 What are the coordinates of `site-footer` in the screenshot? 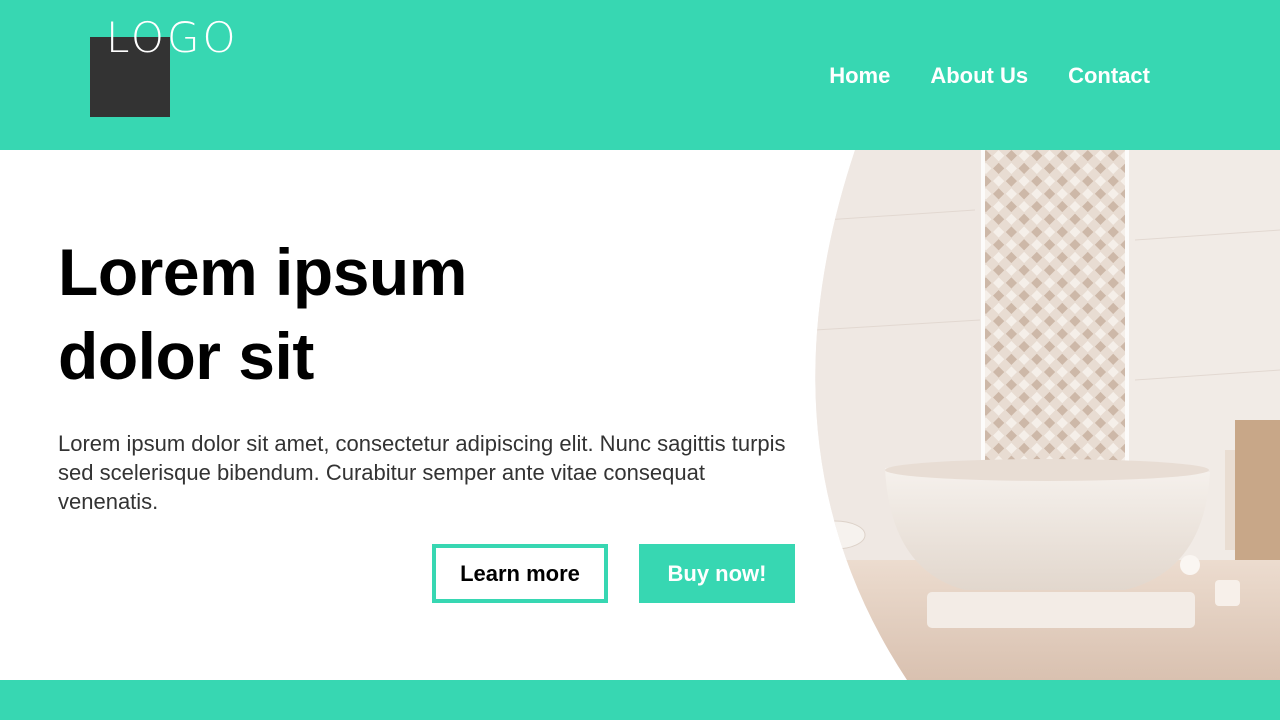 It's located at (640, 700).